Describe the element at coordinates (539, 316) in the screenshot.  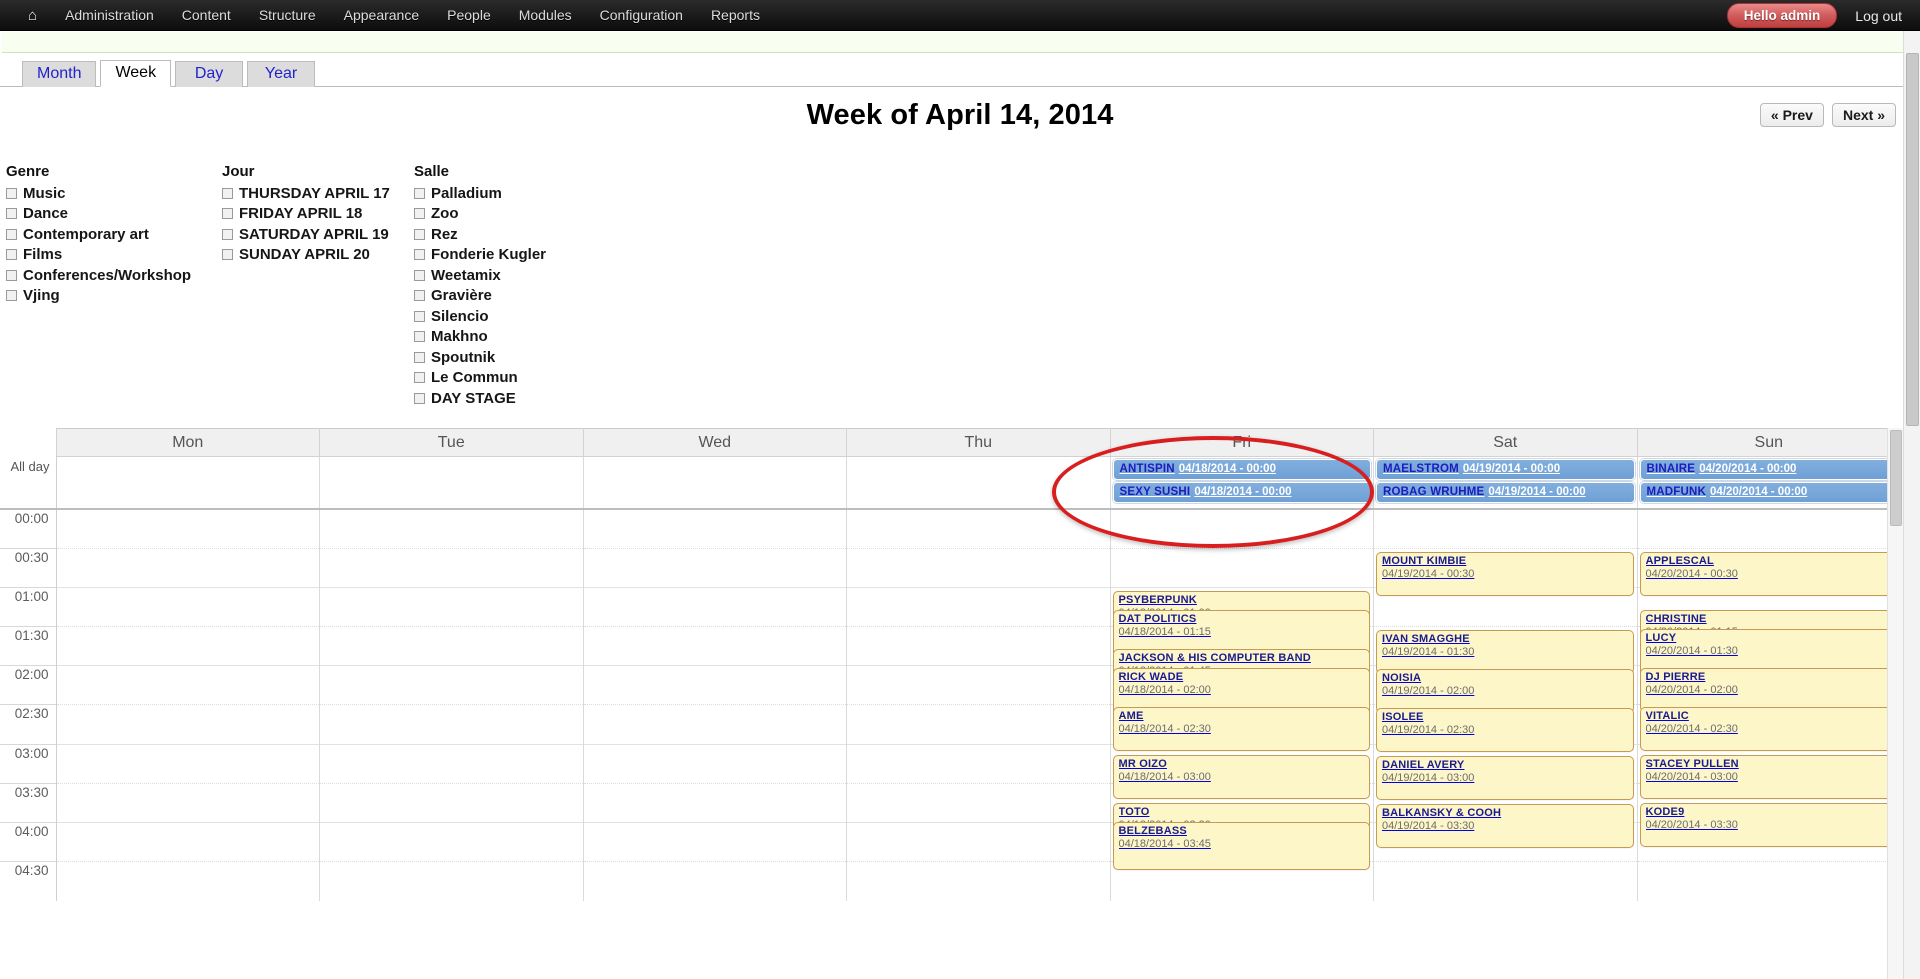
I see `filter-option-salle-silencio: Silencio` at that location.